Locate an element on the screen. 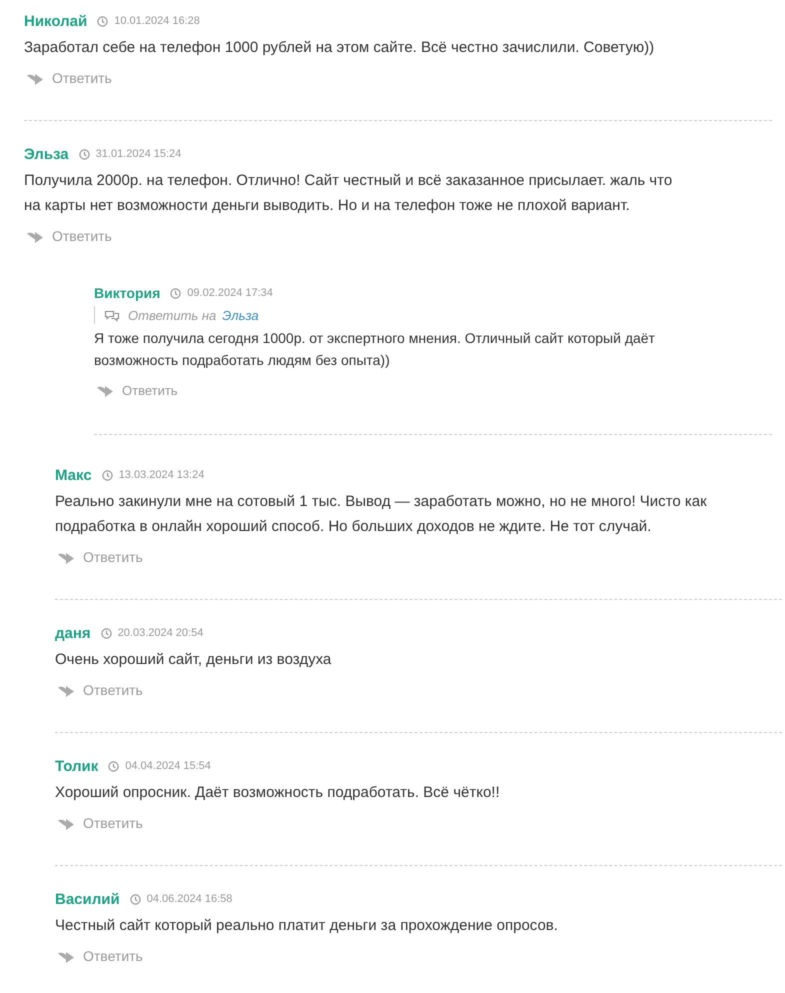 This screenshot has width=785, height=993. reply-to-label: Ответить на is located at coordinates (172, 315).